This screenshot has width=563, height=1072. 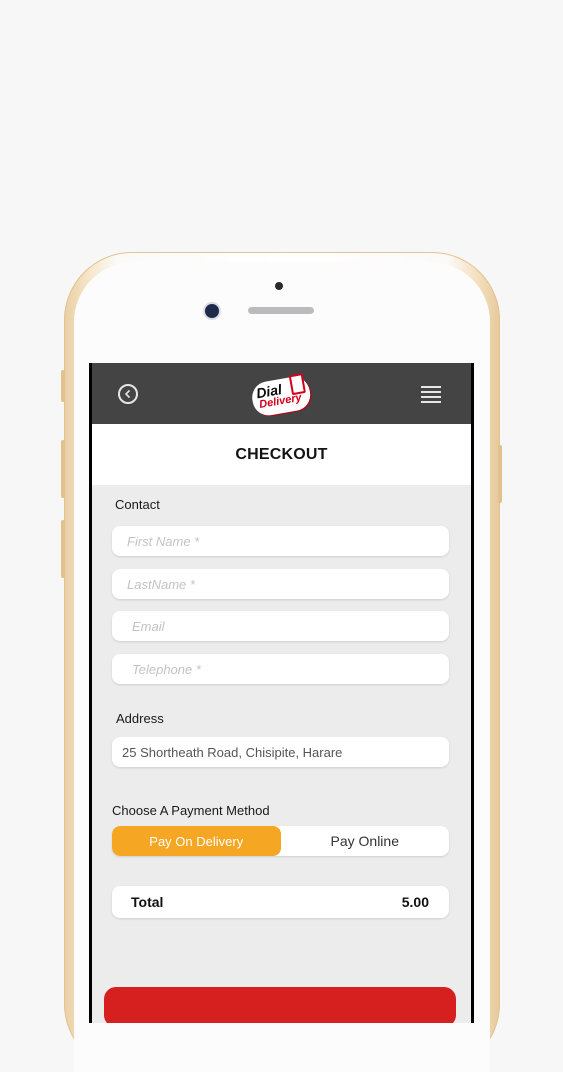 I want to click on phone-power-button, so click(x=500, y=474).